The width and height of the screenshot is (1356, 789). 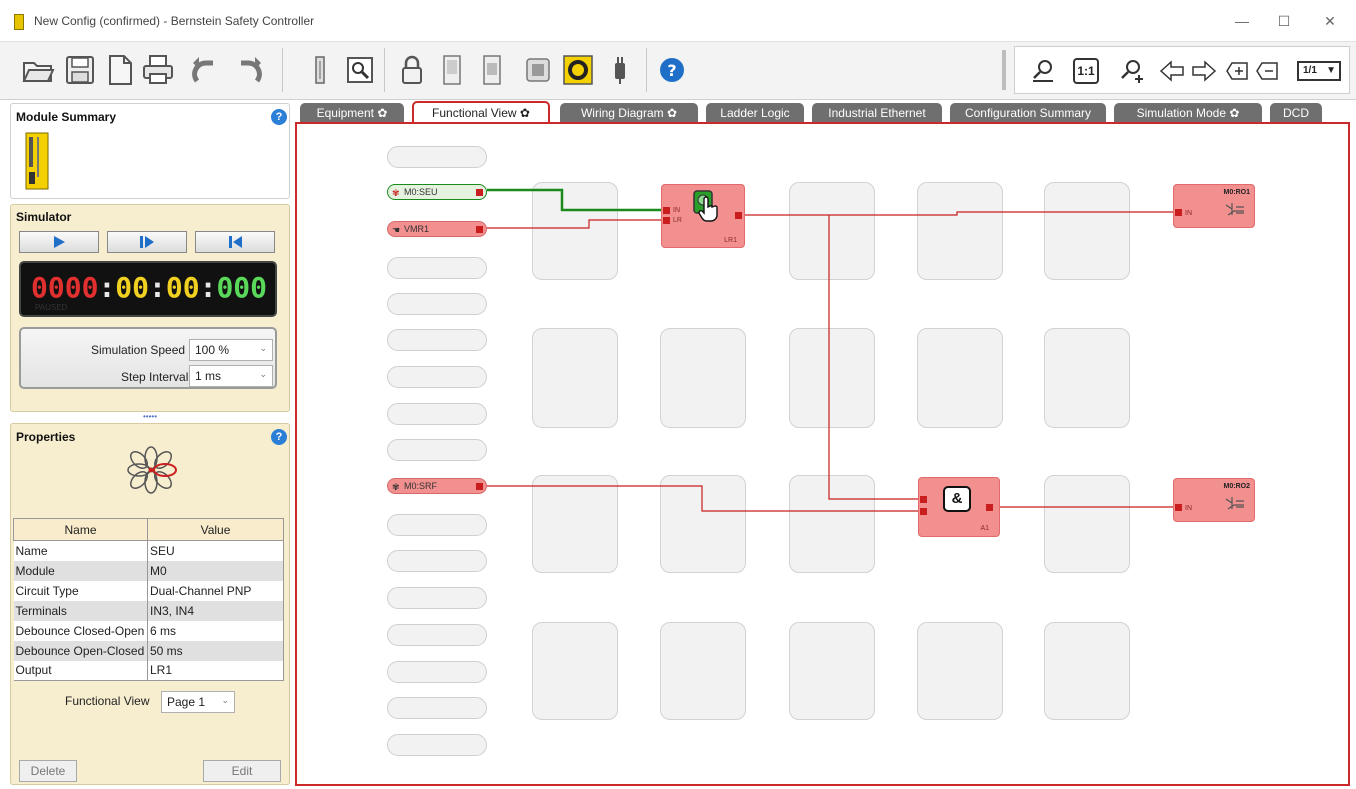 I want to click on terminal-icon, so click(x=320, y=70).